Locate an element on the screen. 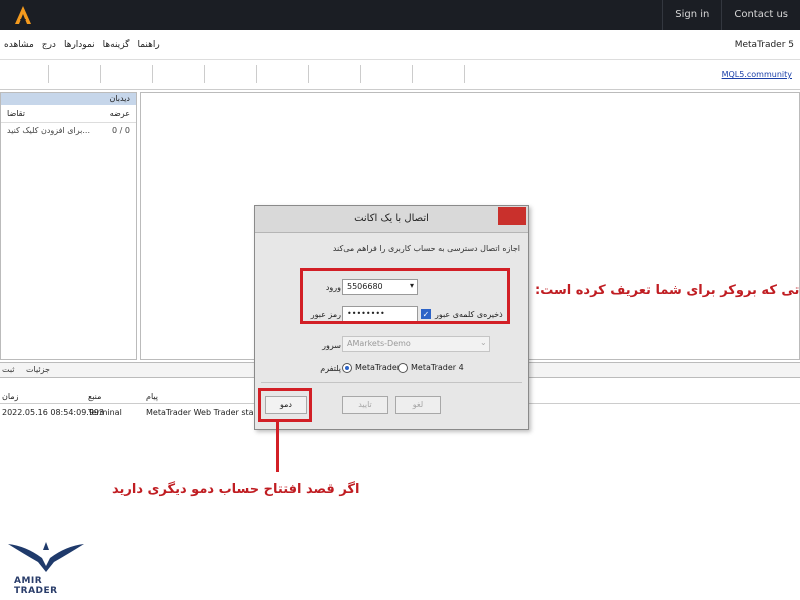 The height and width of the screenshot is (600, 800). platform-mt5-radio is located at coordinates (347, 368).